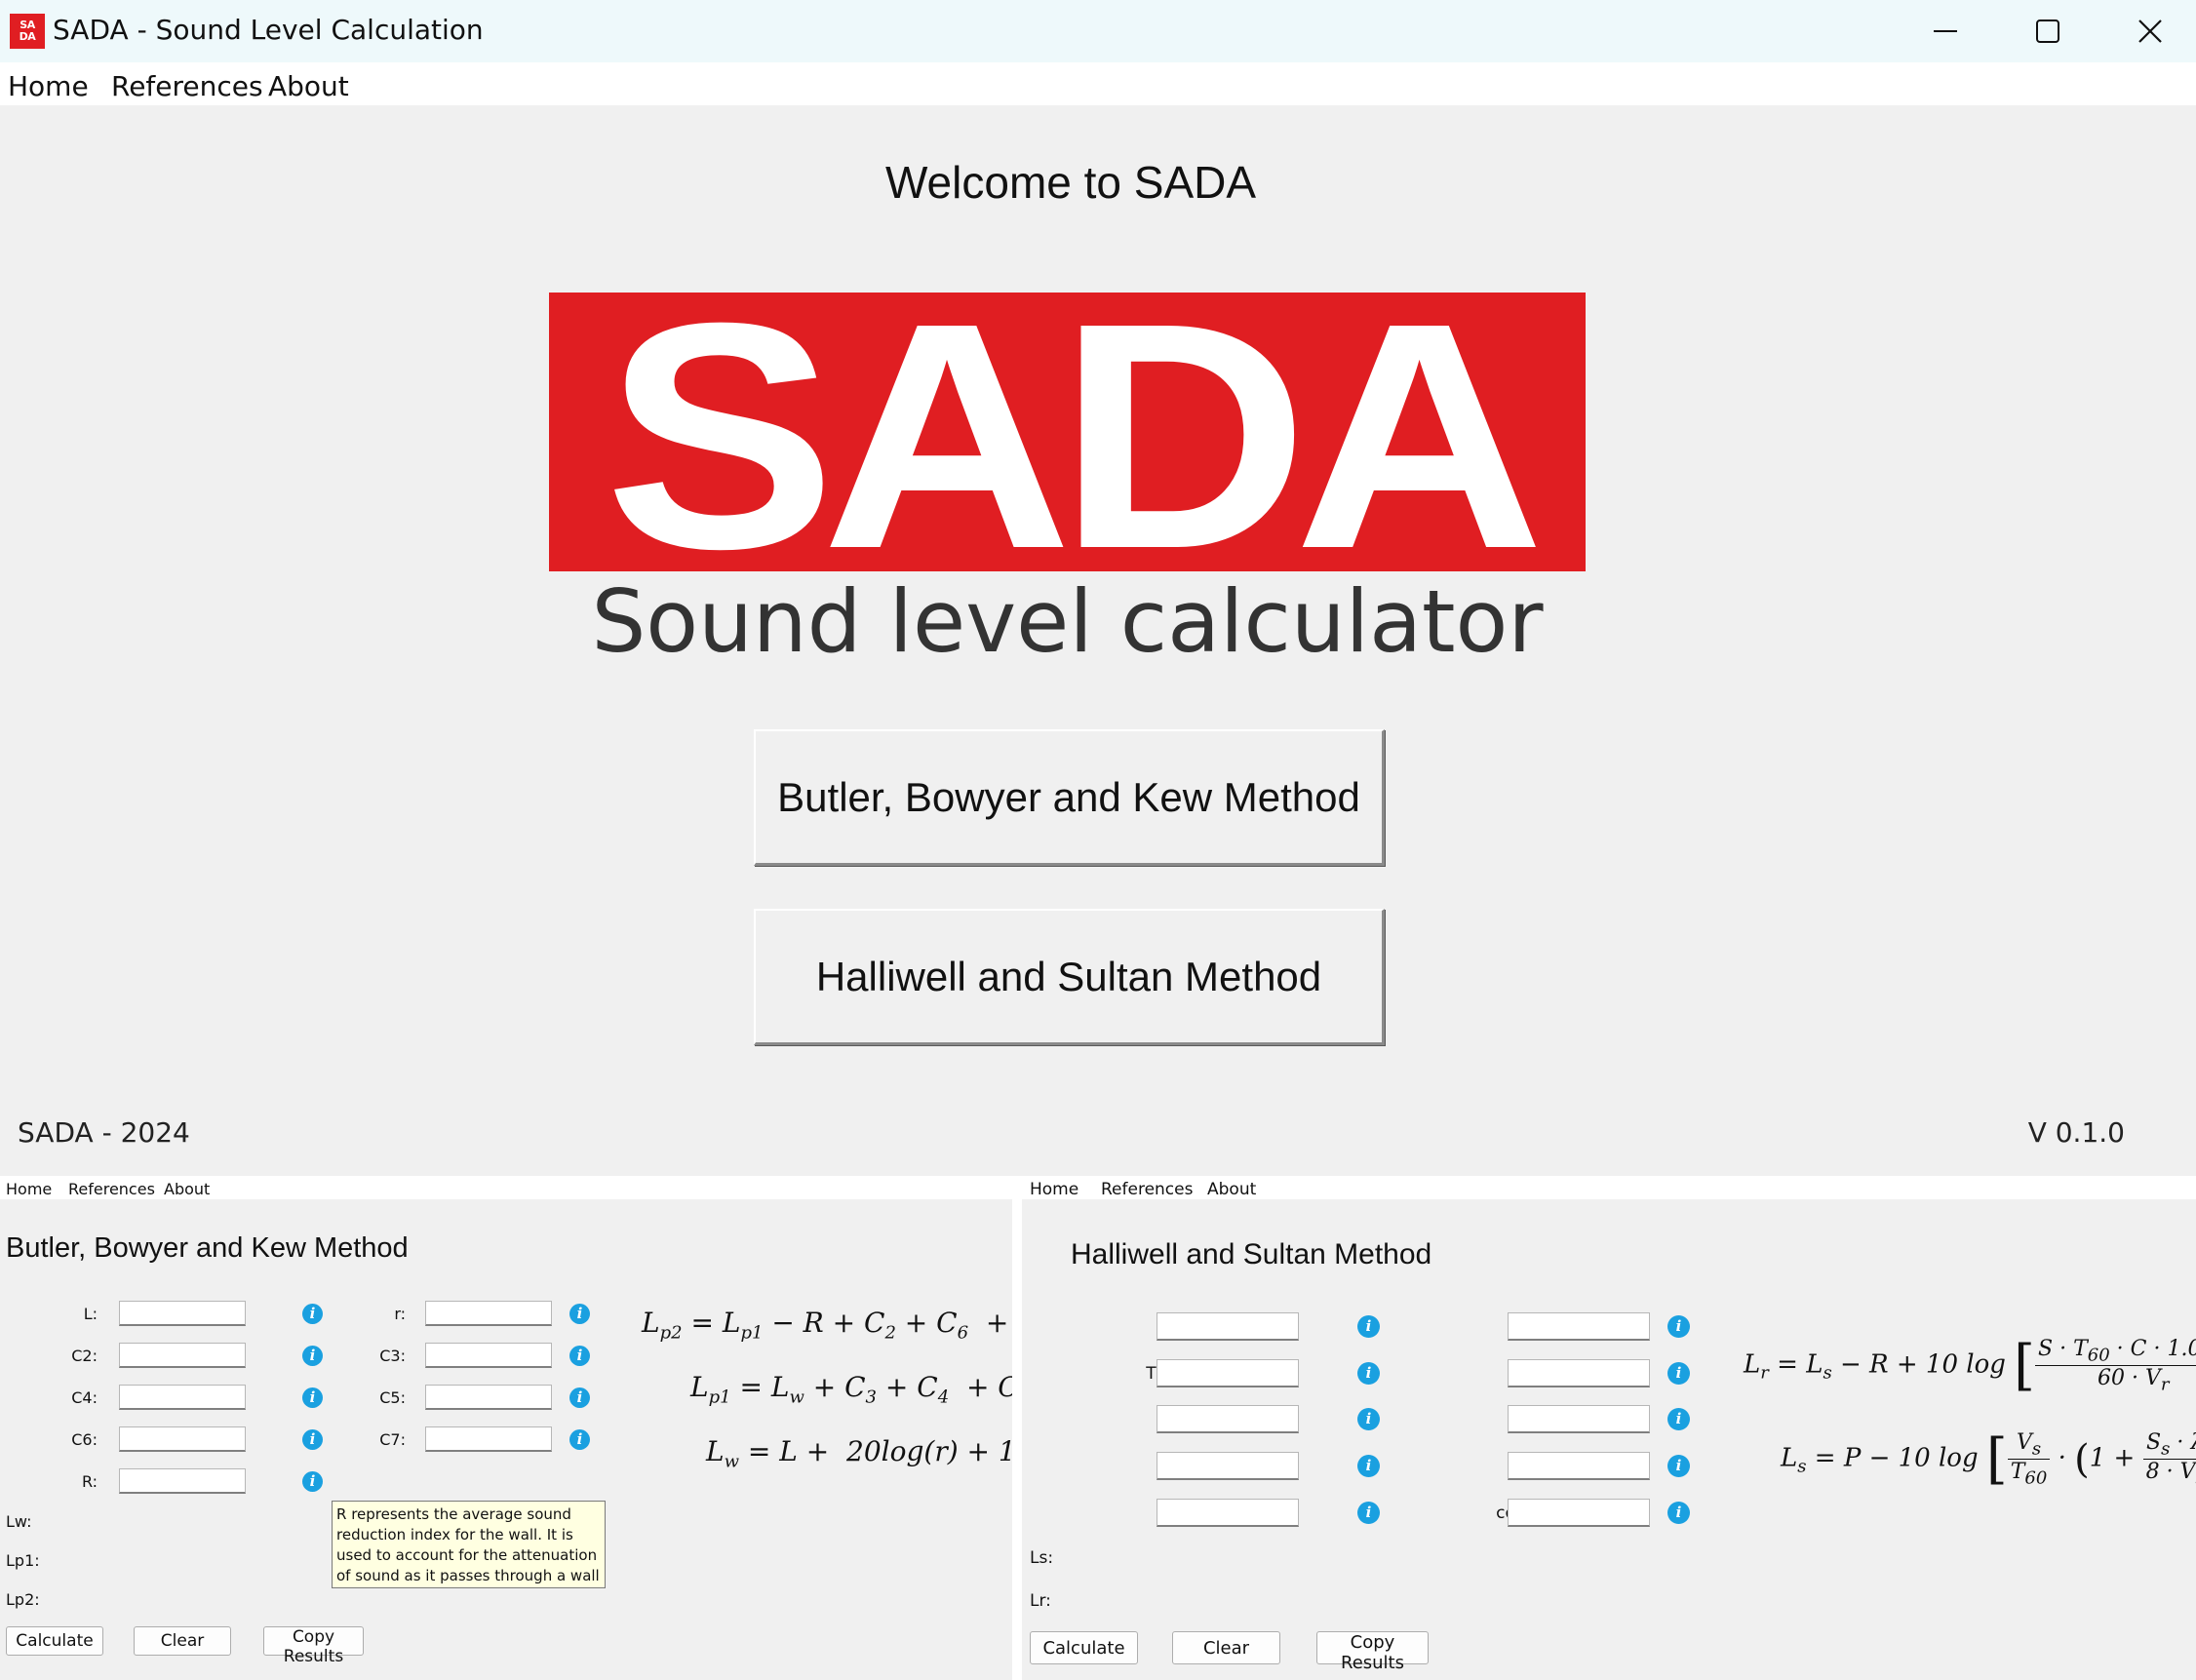  Describe the element at coordinates (183, 1355) in the screenshot. I see `bbk-input-C2` at that location.